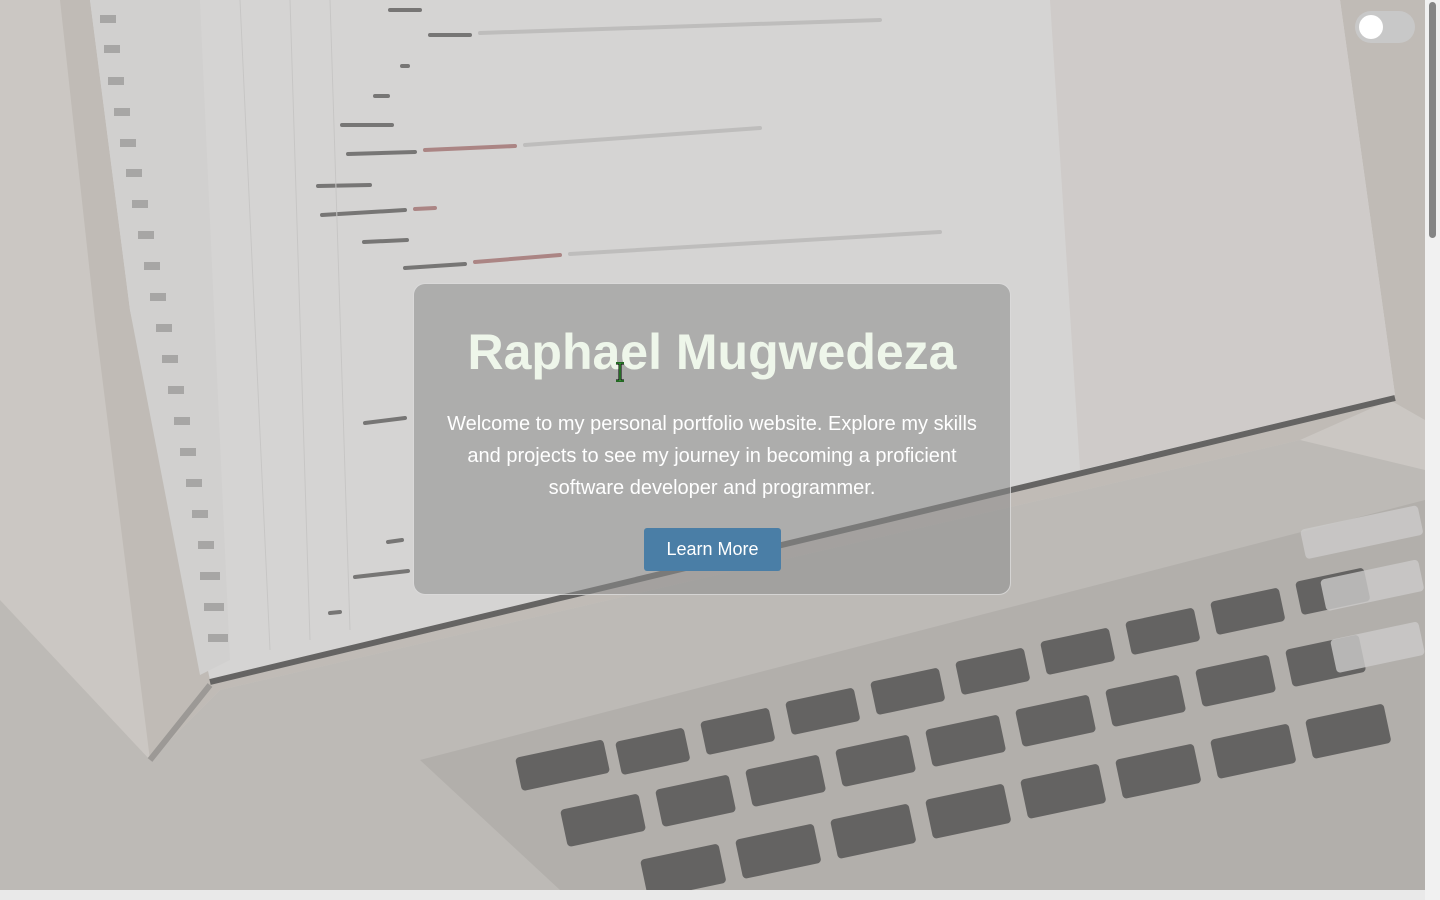 Image resolution: width=1440 pixels, height=900 pixels. Describe the element at coordinates (620, 372) in the screenshot. I see `text-cursor-icon` at that location.